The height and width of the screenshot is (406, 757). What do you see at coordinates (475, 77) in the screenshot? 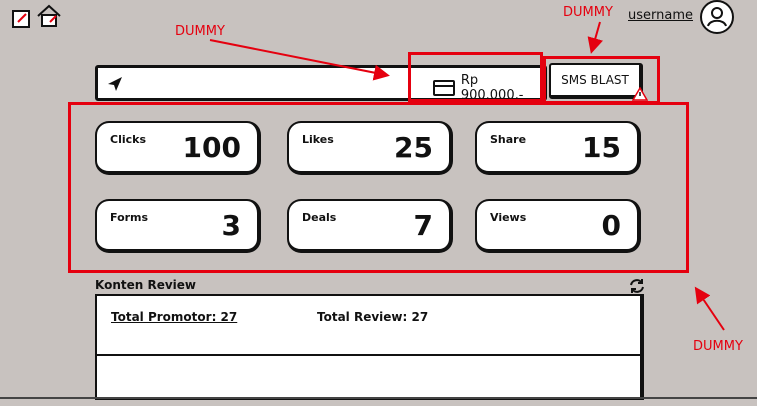
I see `annotation-box-price` at bounding box center [475, 77].